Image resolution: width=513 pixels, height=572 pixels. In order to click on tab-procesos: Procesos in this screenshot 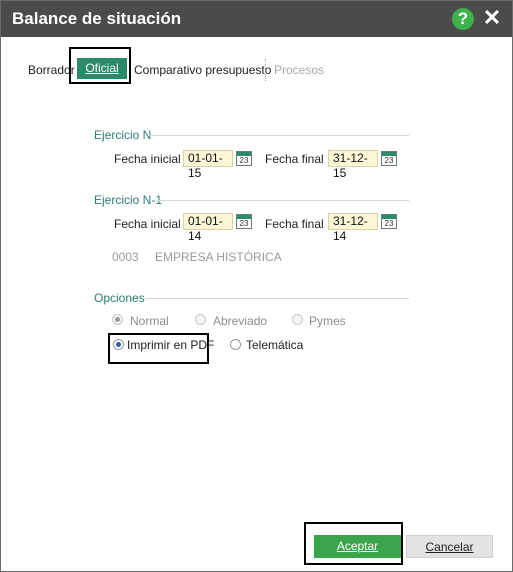, I will do `click(299, 70)`.